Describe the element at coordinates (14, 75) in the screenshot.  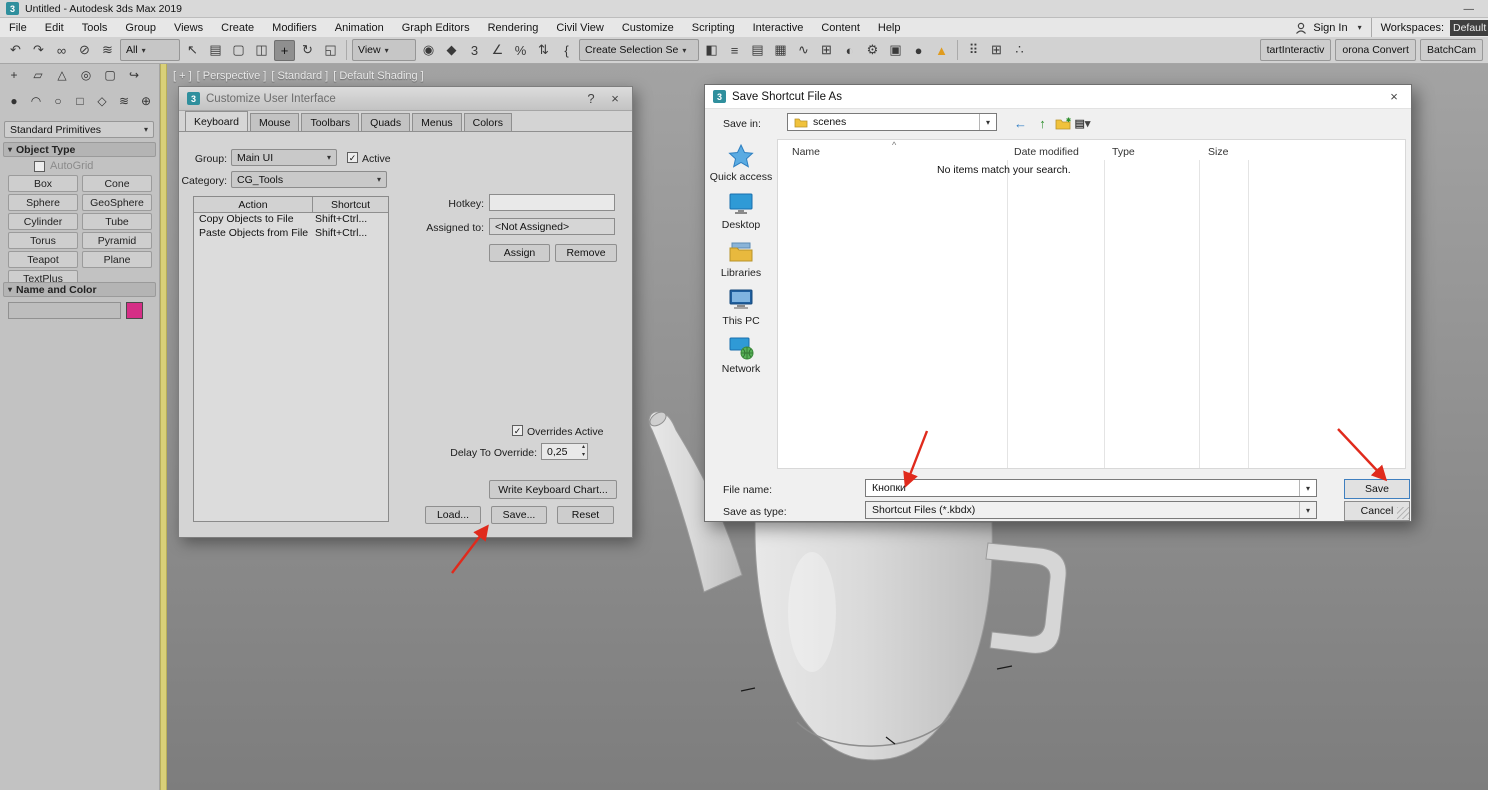
I see `create-tab-icon: +` at that location.